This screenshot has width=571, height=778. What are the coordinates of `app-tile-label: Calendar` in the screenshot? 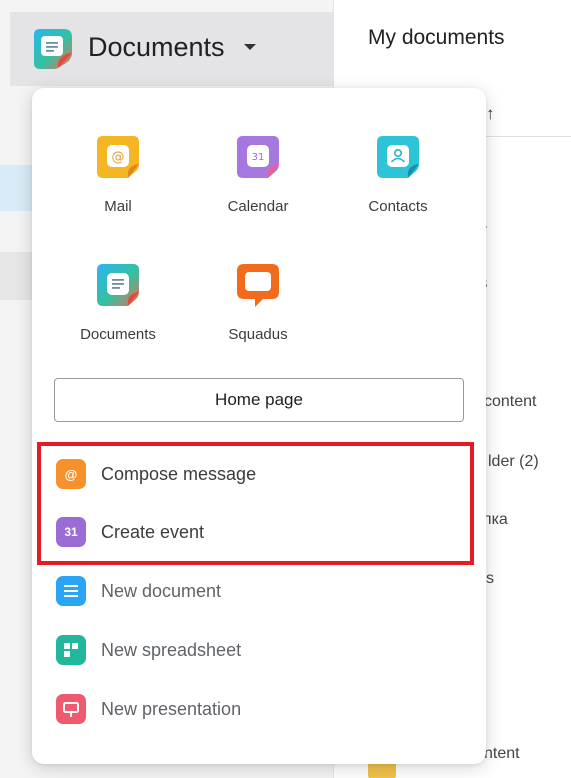 It's located at (258, 206).